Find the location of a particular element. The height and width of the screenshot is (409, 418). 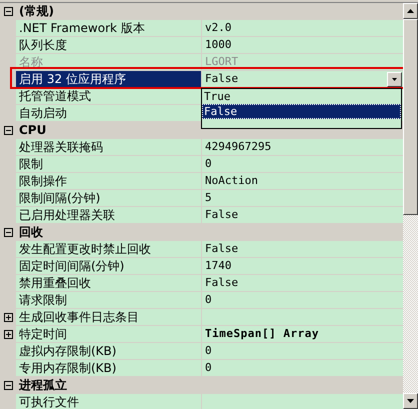

property-name: 请求限制 is located at coordinates (109, 300).